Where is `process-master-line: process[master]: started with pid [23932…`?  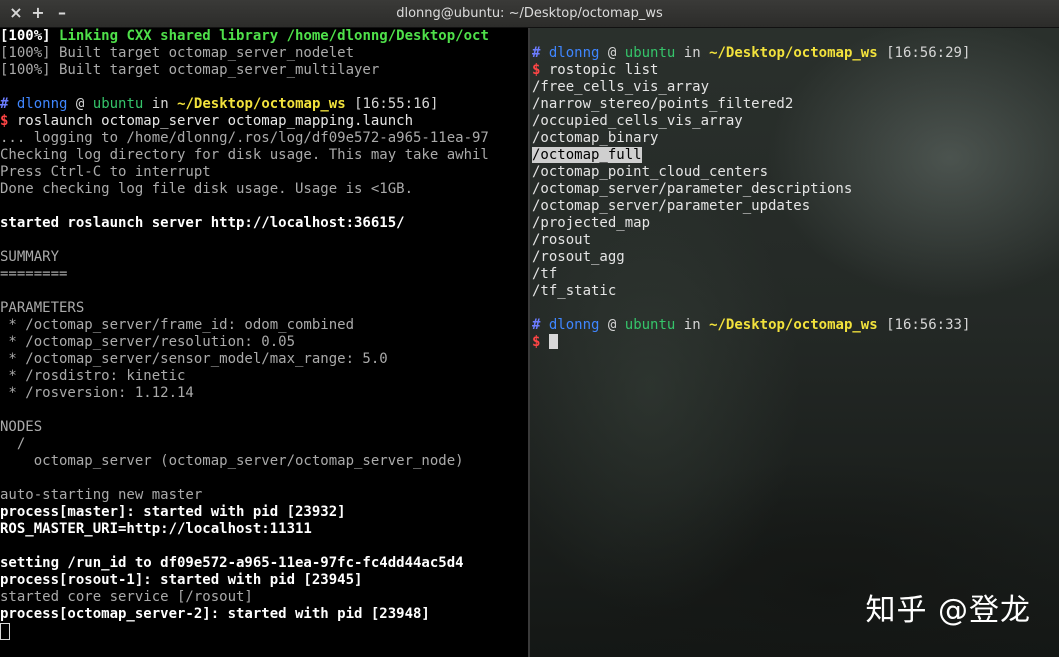
process-master-line: process[master]: started with pid [23932… is located at coordinates (173, 512).